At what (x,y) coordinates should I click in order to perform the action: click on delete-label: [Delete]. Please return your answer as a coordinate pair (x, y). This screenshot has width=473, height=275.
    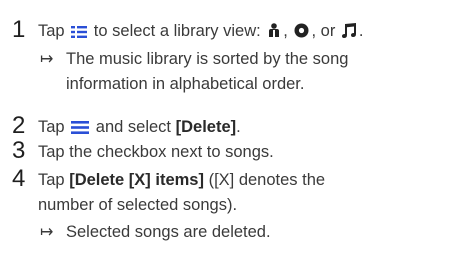
    Looking at the image, I should click on (206, 127).